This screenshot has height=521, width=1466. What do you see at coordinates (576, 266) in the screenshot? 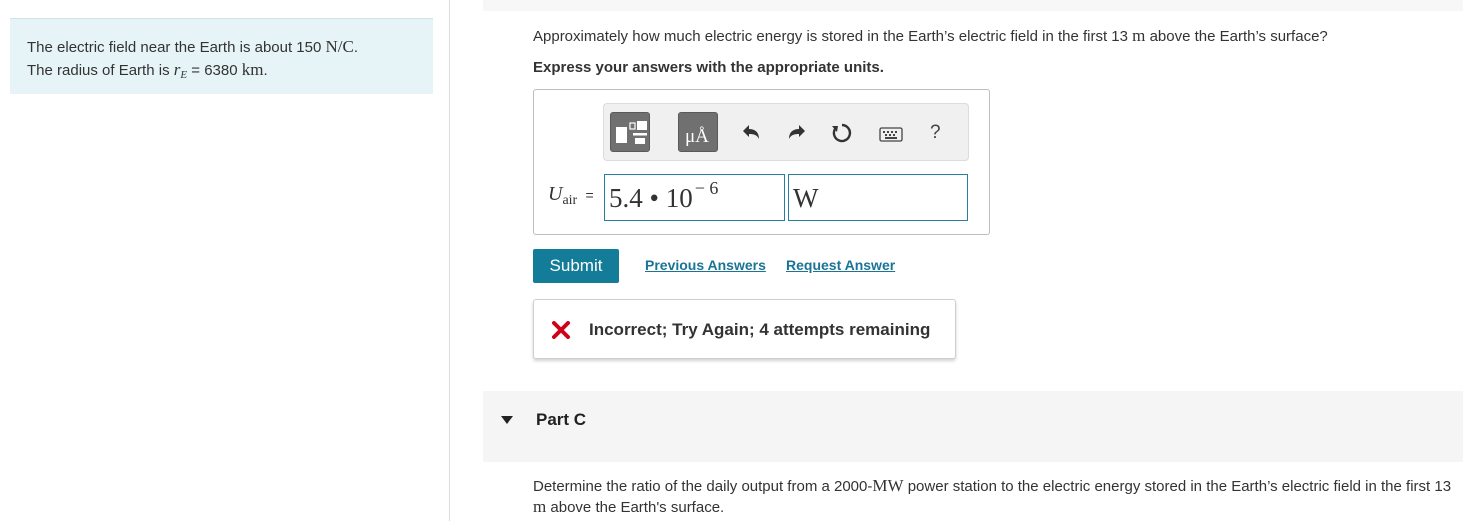
I see `submit-button: Submit` at bounding box center [576, 266].